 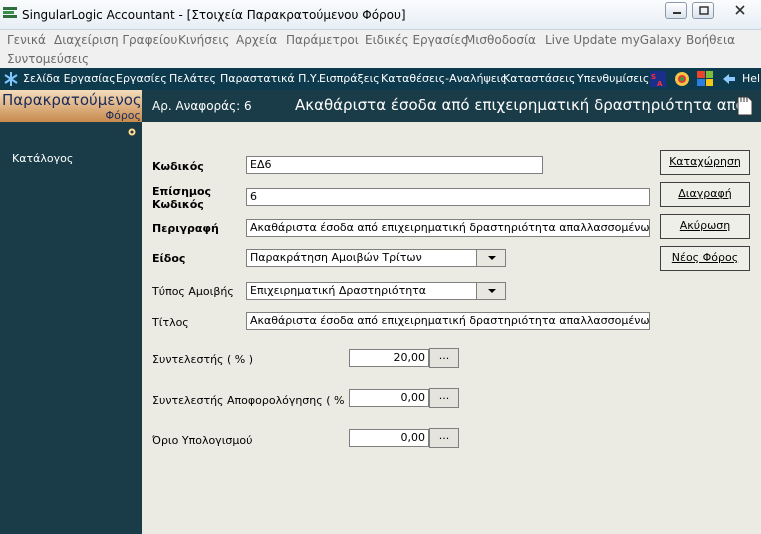 What do you see at coordinates (192, 78) in the screenshot?
I see `toolbar-customers: Πελάτες` at bounding box center [192, 78].